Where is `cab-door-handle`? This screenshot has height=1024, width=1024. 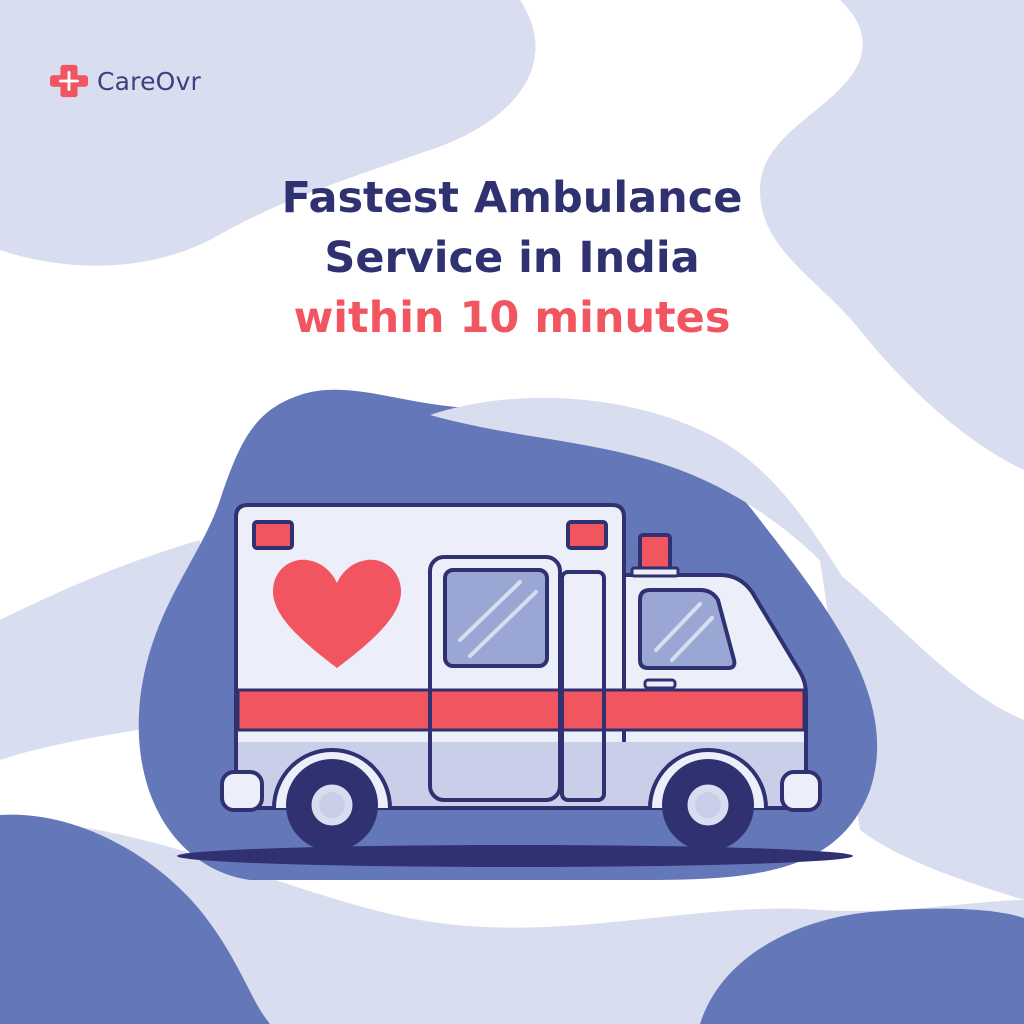 cab-door-handle is located at coordinates (660, 684).